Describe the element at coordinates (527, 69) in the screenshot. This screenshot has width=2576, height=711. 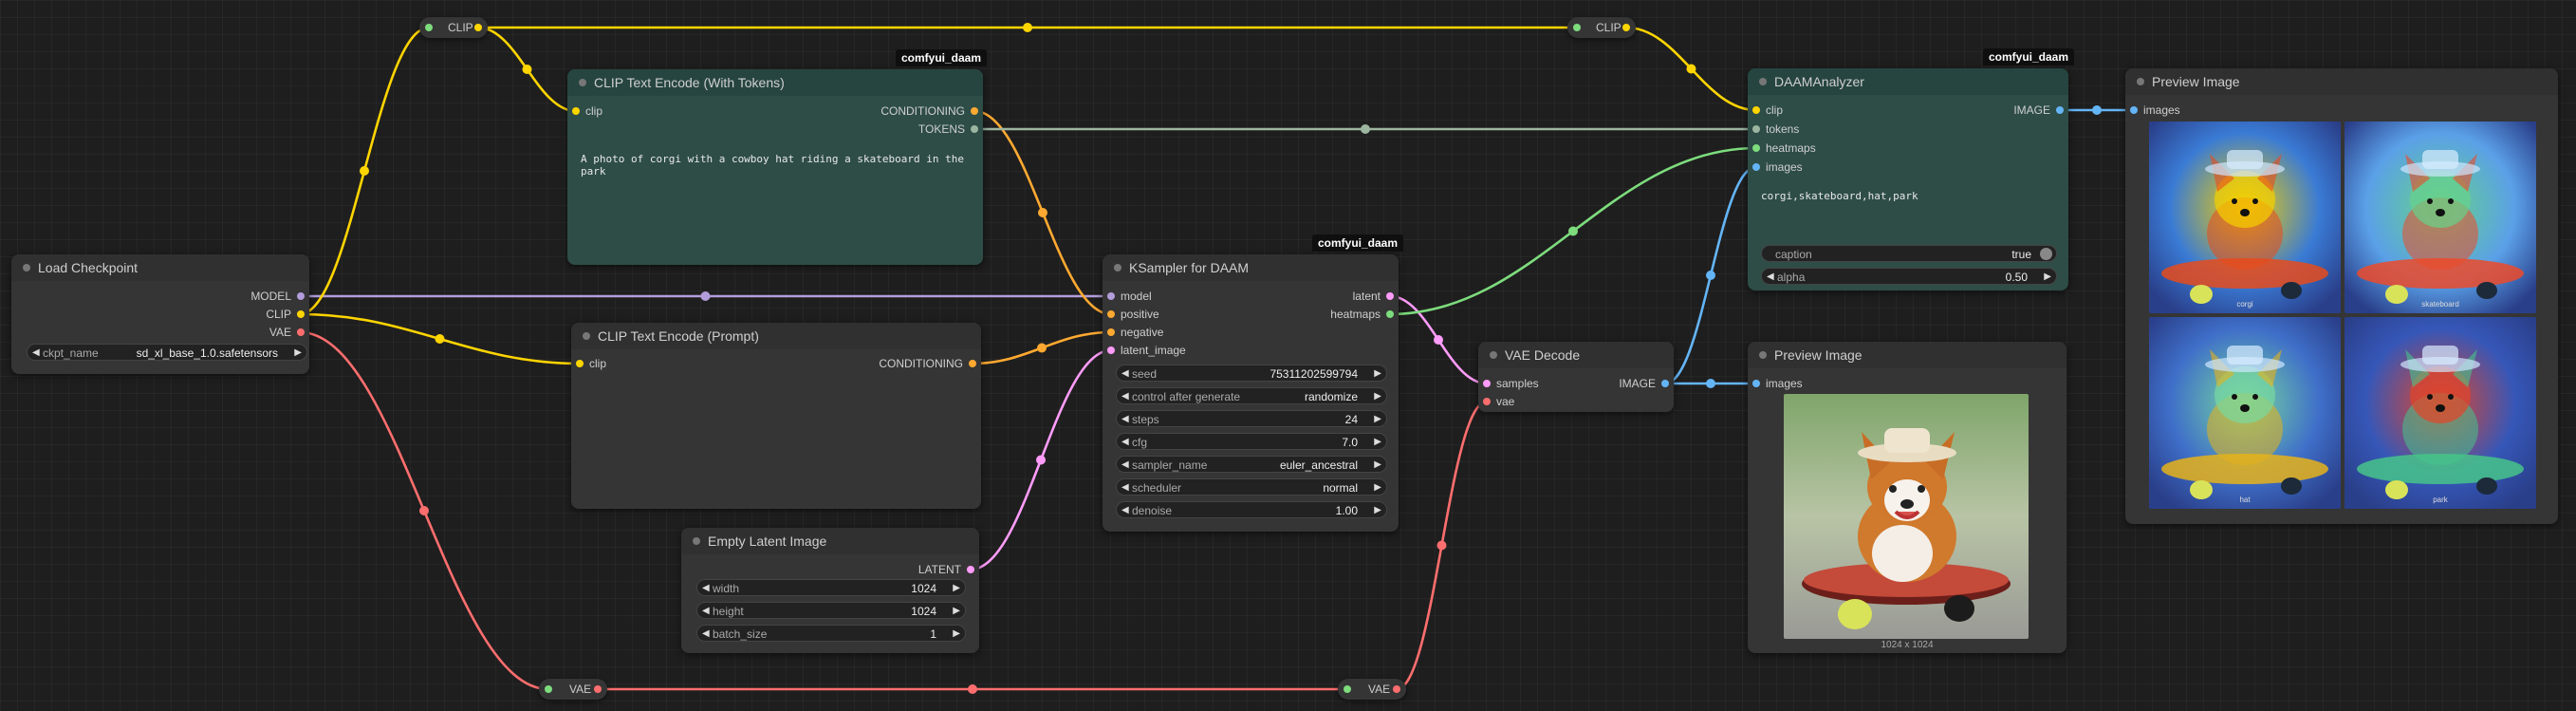
I see `wire-reroute-to-clip-tokens-midpoint` at that location.